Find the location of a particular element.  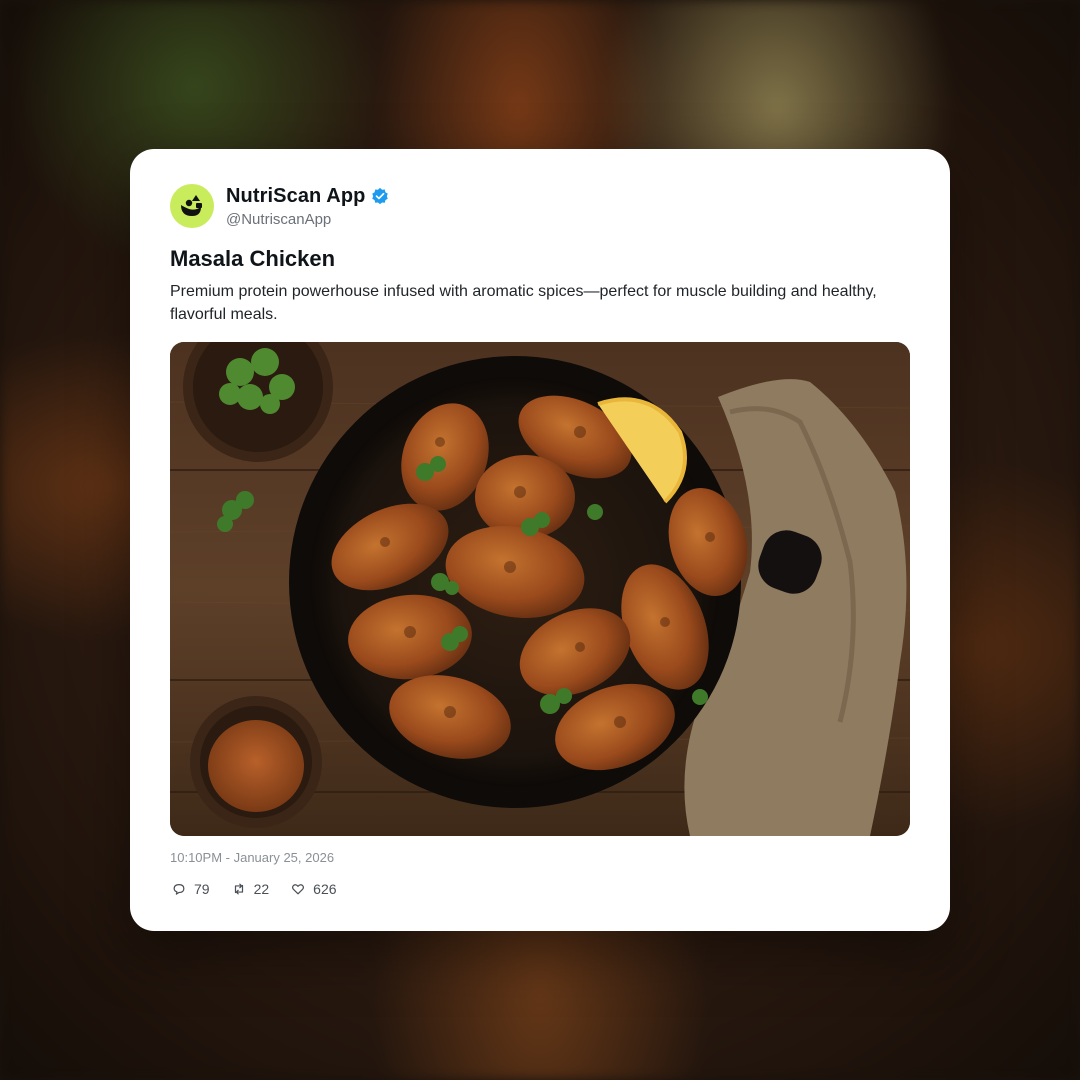

verified-badge-icon is located at coordinates (380, 196).